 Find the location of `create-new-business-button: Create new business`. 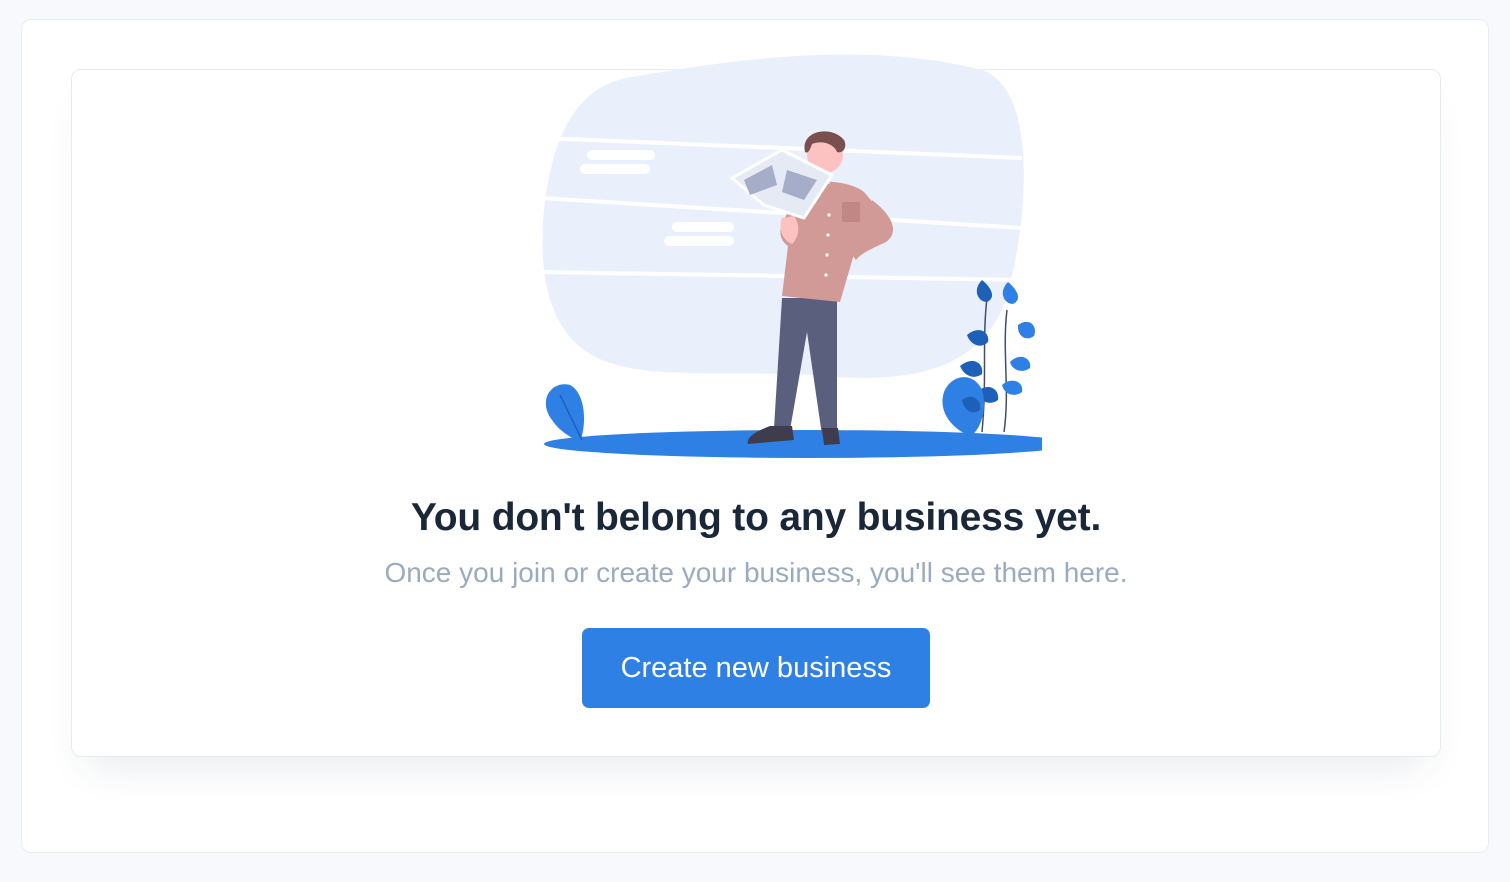

create-new-business-button: Create new business is located at coordinates (756, 668).